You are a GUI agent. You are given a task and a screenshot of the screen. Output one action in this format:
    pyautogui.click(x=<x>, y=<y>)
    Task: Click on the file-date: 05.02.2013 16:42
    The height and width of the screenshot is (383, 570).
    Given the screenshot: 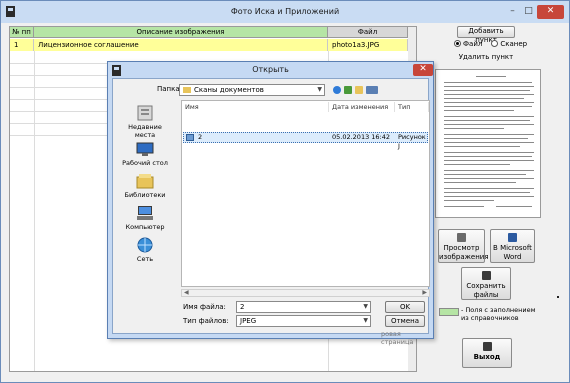 What is the action you would take?
    pyautogui.click(x=361, y=137)
    